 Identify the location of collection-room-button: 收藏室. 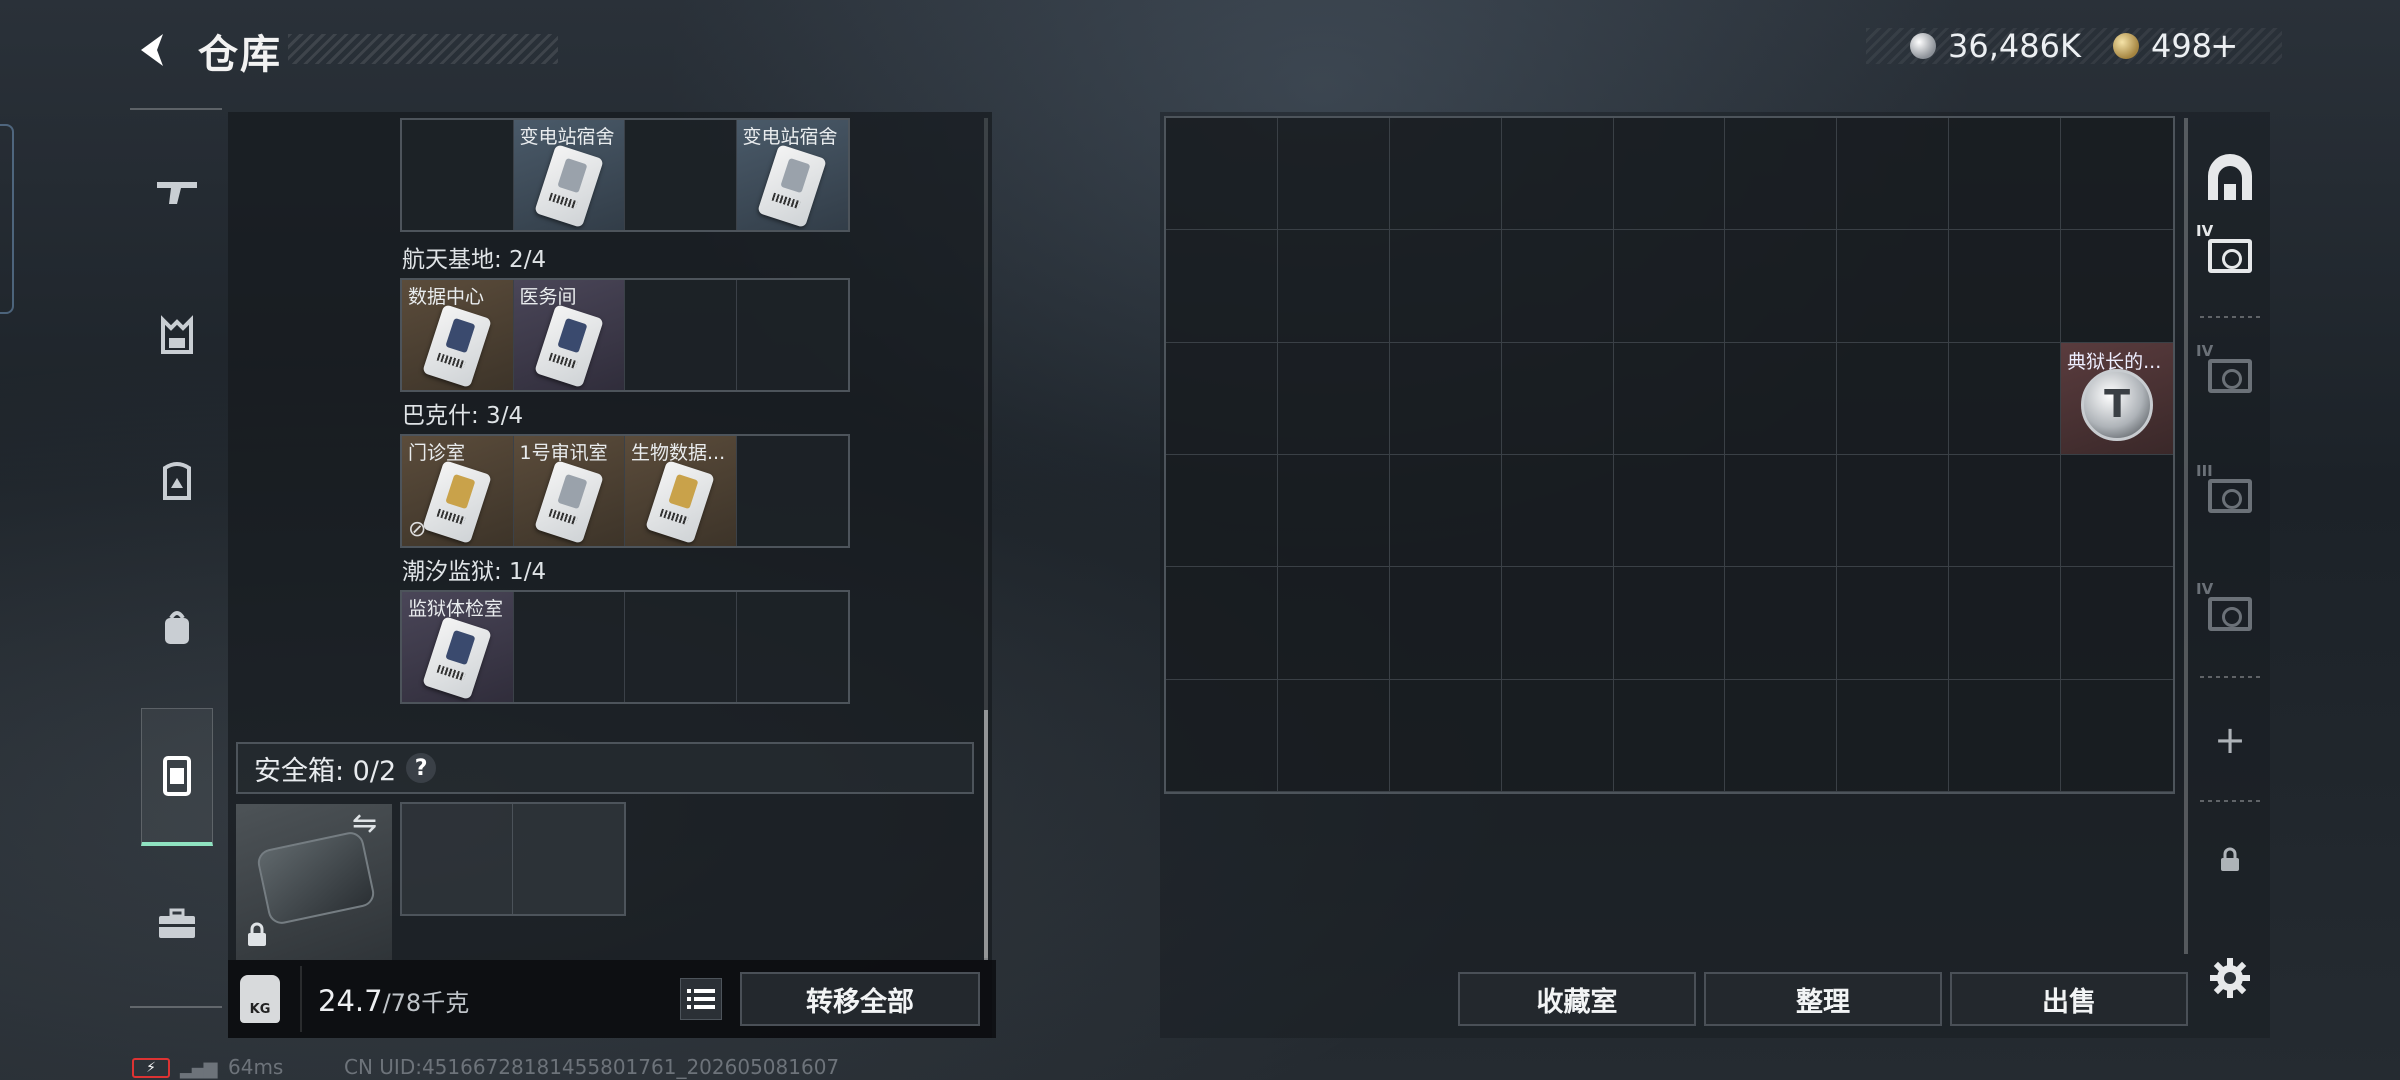
(1577, 999).